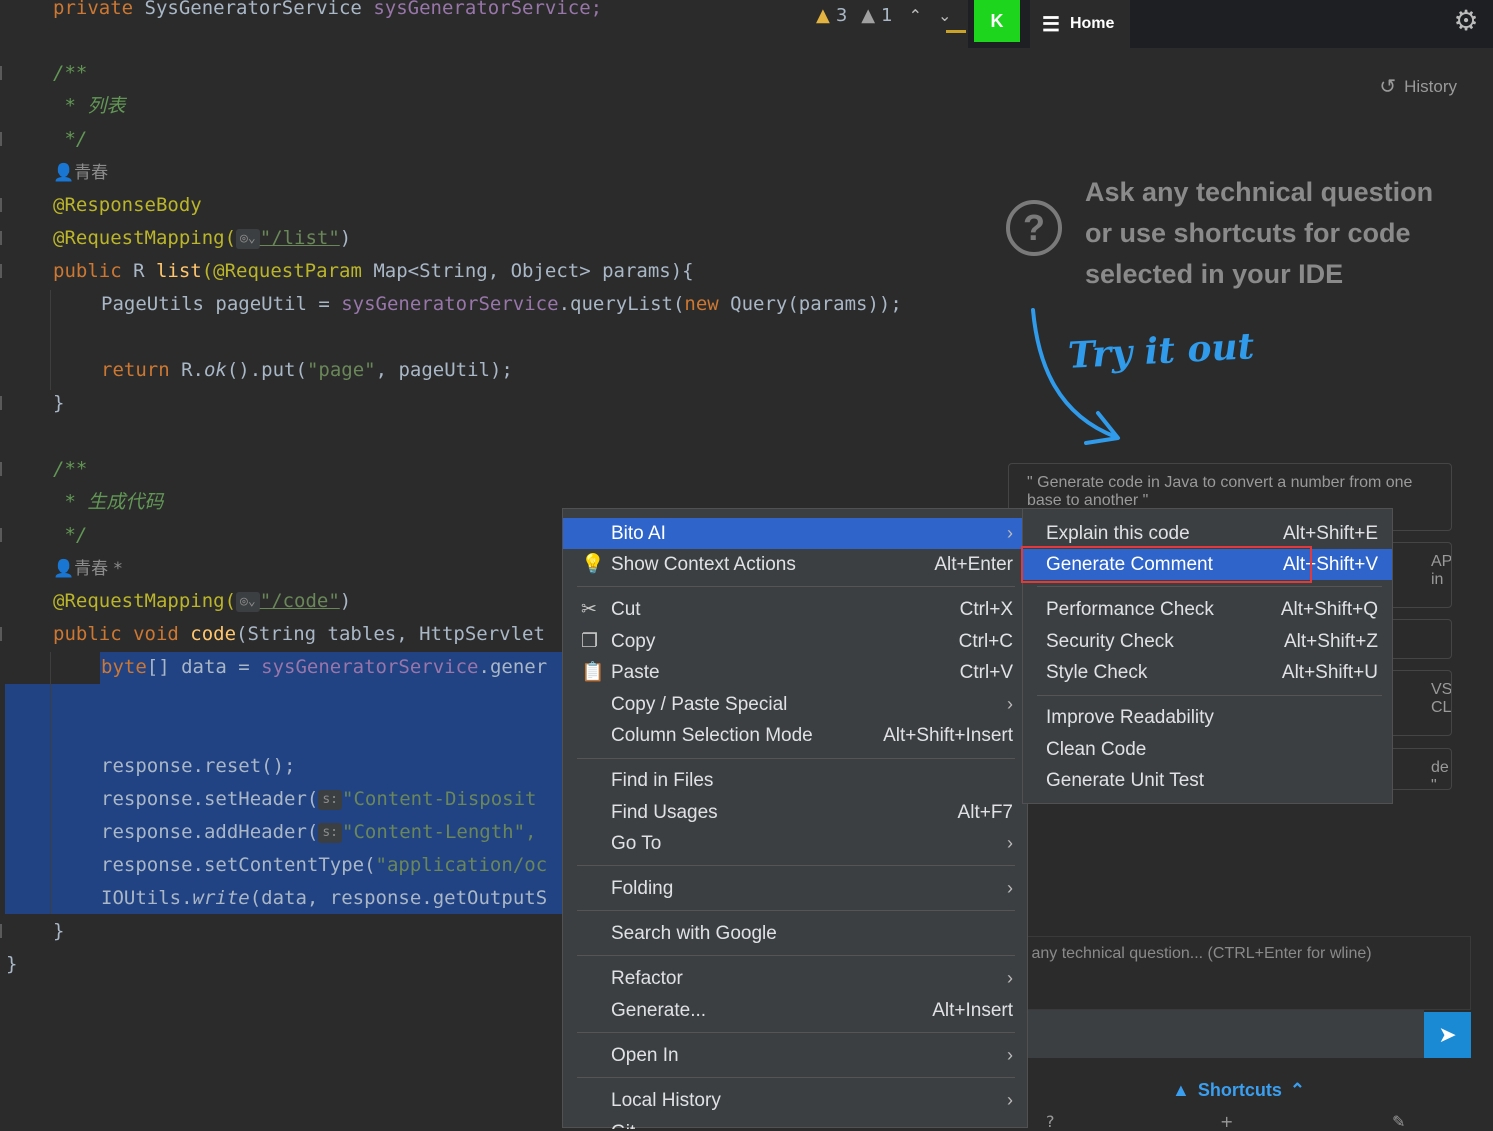  What do you see at coordinates (1297, 1090) in the screenshot?
I see `chevron-up-icon: ⌃` at bounding box center [1297, 1090].